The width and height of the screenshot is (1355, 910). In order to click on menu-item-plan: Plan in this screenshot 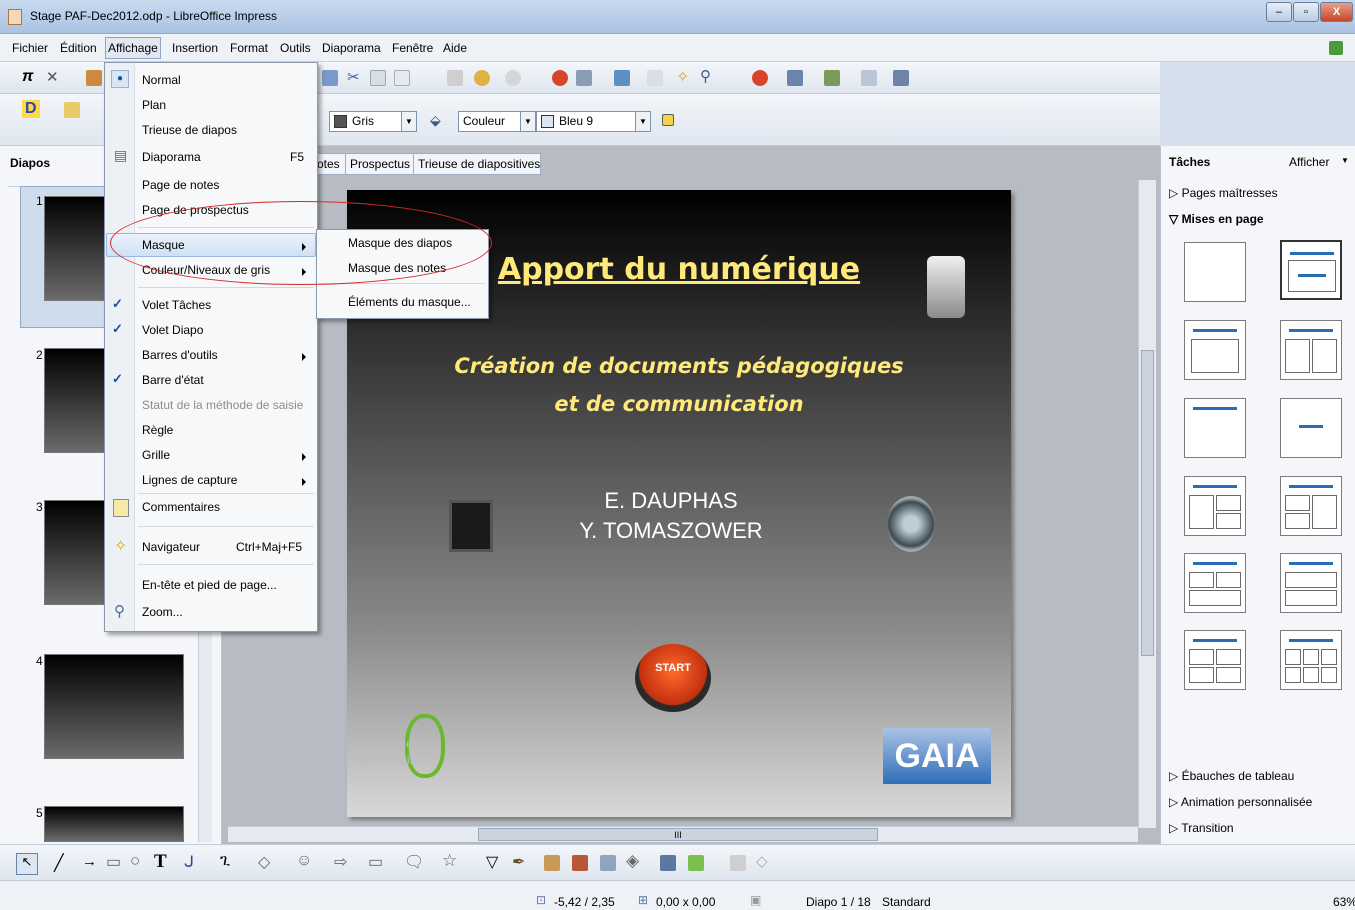, I will do `click(154, 105)`.